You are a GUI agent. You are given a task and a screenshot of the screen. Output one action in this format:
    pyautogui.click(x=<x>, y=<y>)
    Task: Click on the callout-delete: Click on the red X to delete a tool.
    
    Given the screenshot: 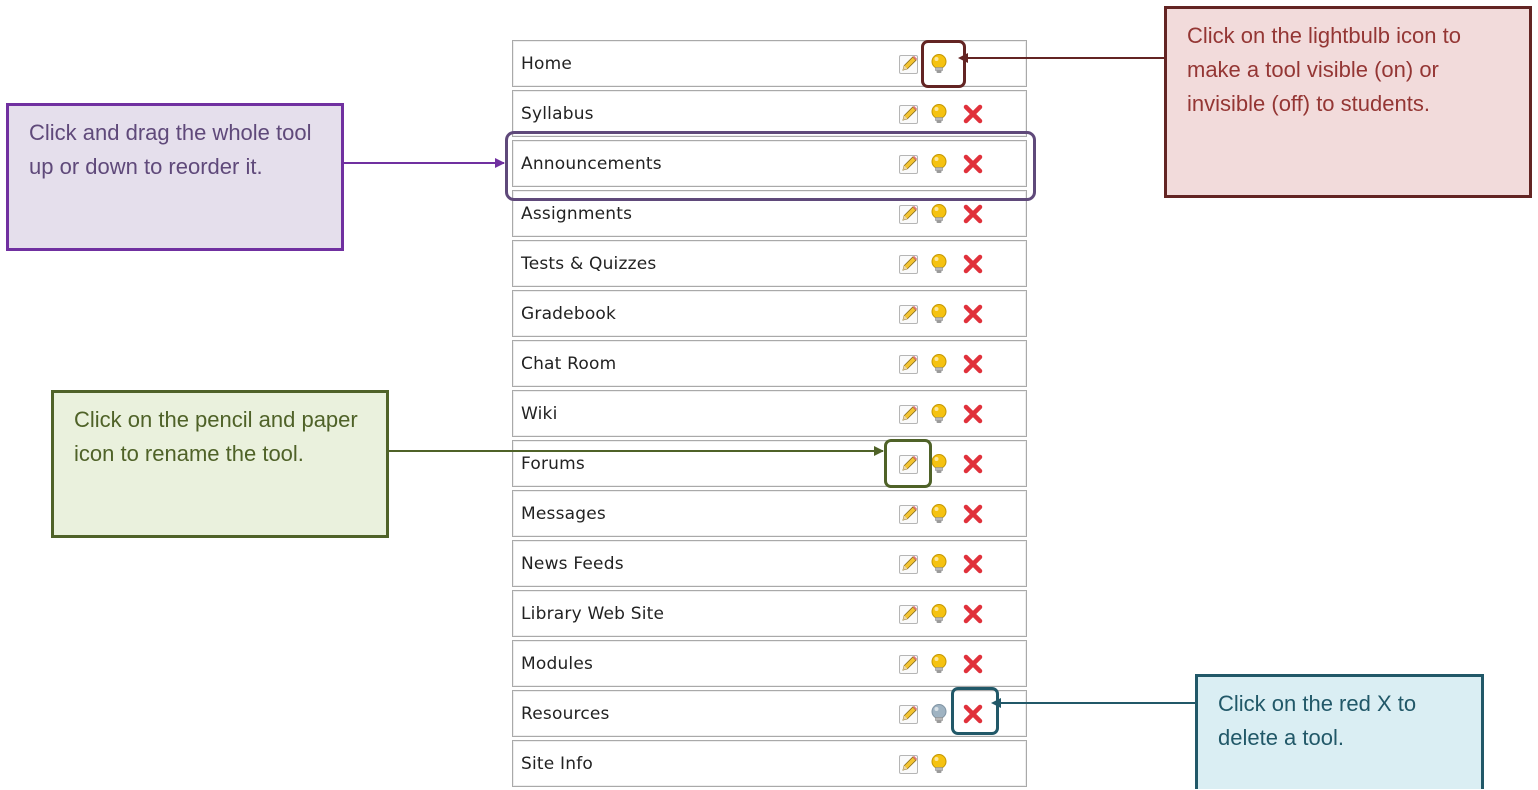 What is the action you would take?
    pyautogui.click(x=1339, y=731)
    